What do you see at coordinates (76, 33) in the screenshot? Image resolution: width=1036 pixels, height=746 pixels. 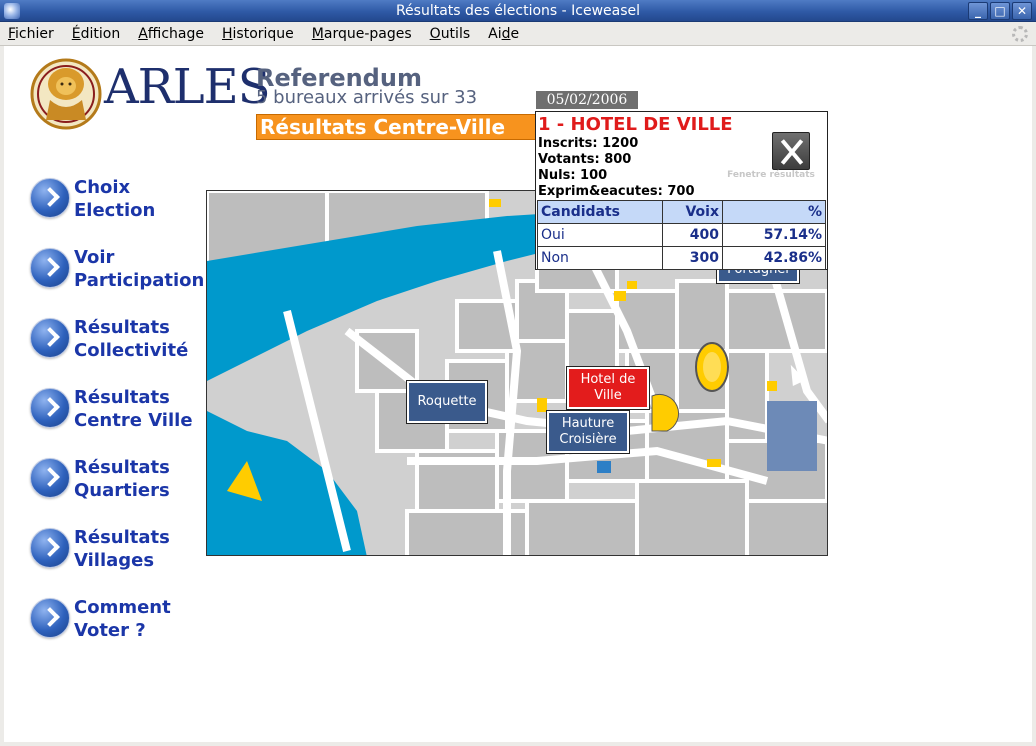 I see `menu-accelerator: É` at bounding box center [76, 33].